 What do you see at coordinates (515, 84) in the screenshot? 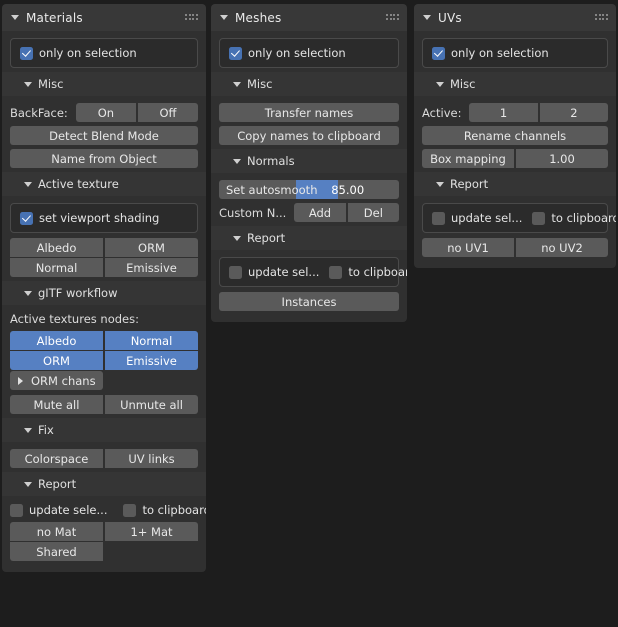
I see `section-header-misc-uvs: Misc` at bounding box center [515, 84].